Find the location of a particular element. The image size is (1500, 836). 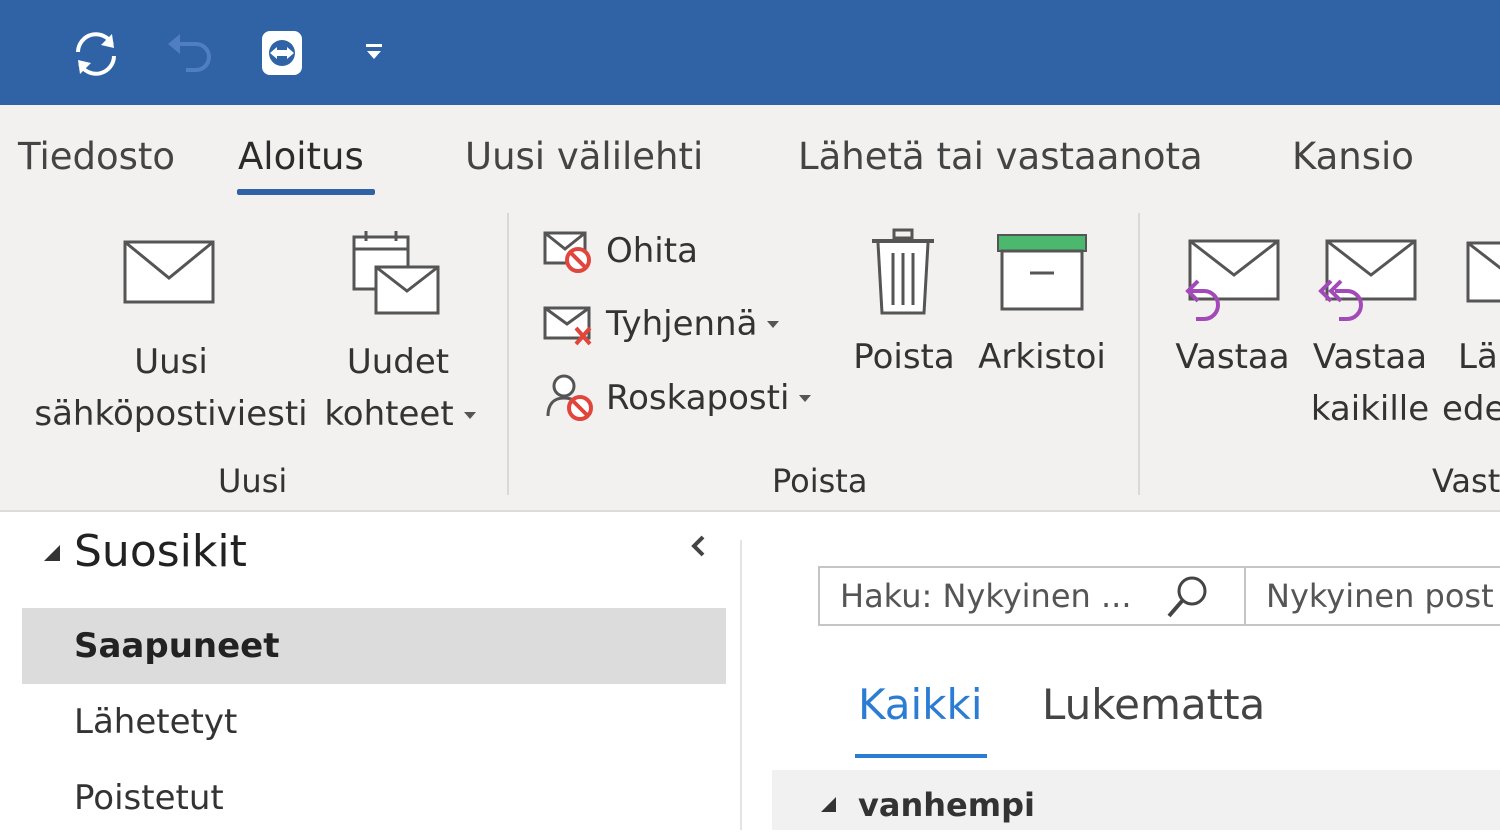

search-box: Haku: Nykyinen ... Nykyinen post is located at coordinates (1159, 596).